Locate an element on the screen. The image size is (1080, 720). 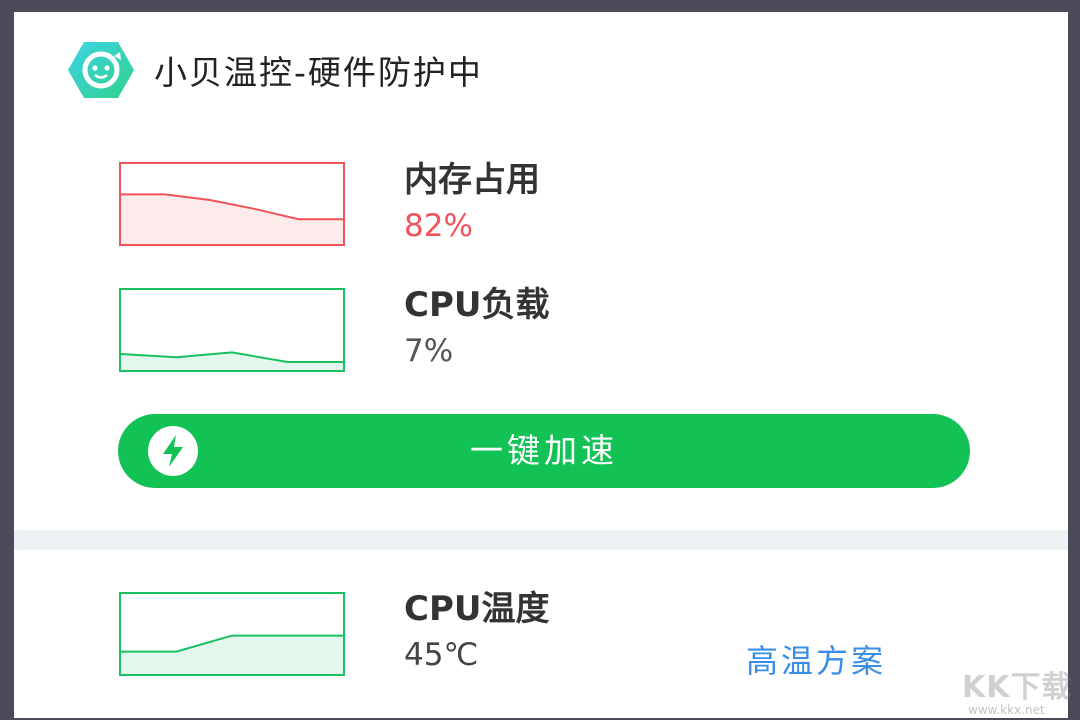
memory-stat: 内存占用 82% is located at coordinates (472, 203).